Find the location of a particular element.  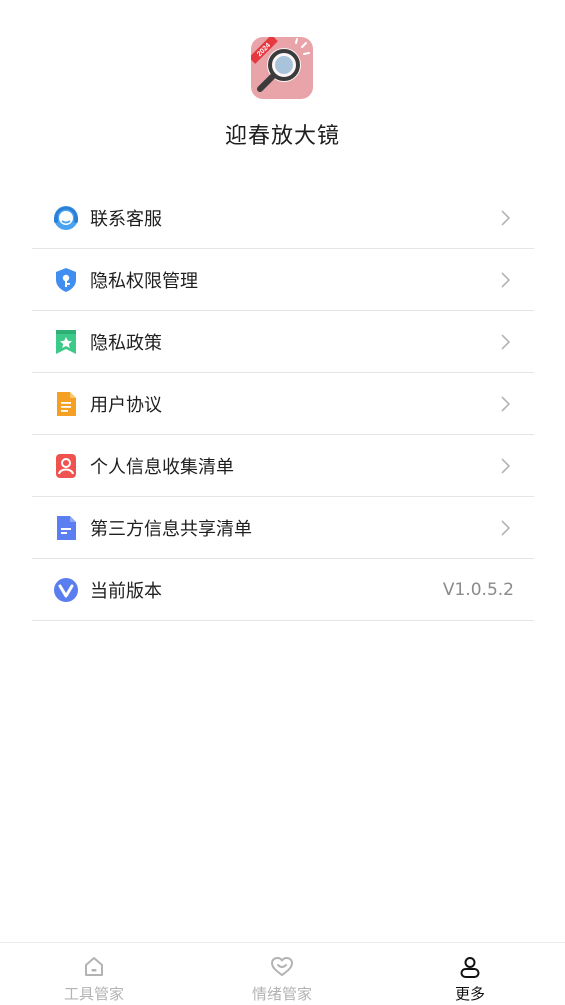

bottom-tab-bar: 工具管家 情绪管家 更多 is located at coordinates (282, 973).